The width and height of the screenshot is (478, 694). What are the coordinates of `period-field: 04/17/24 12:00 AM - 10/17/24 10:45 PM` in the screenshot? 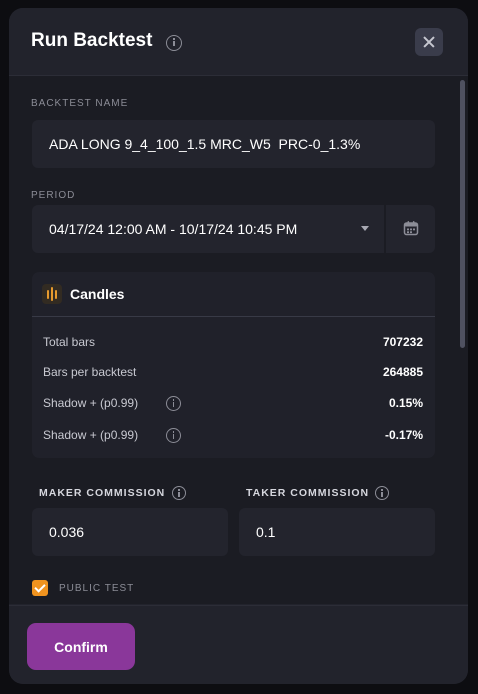 It's located at (233, 229).